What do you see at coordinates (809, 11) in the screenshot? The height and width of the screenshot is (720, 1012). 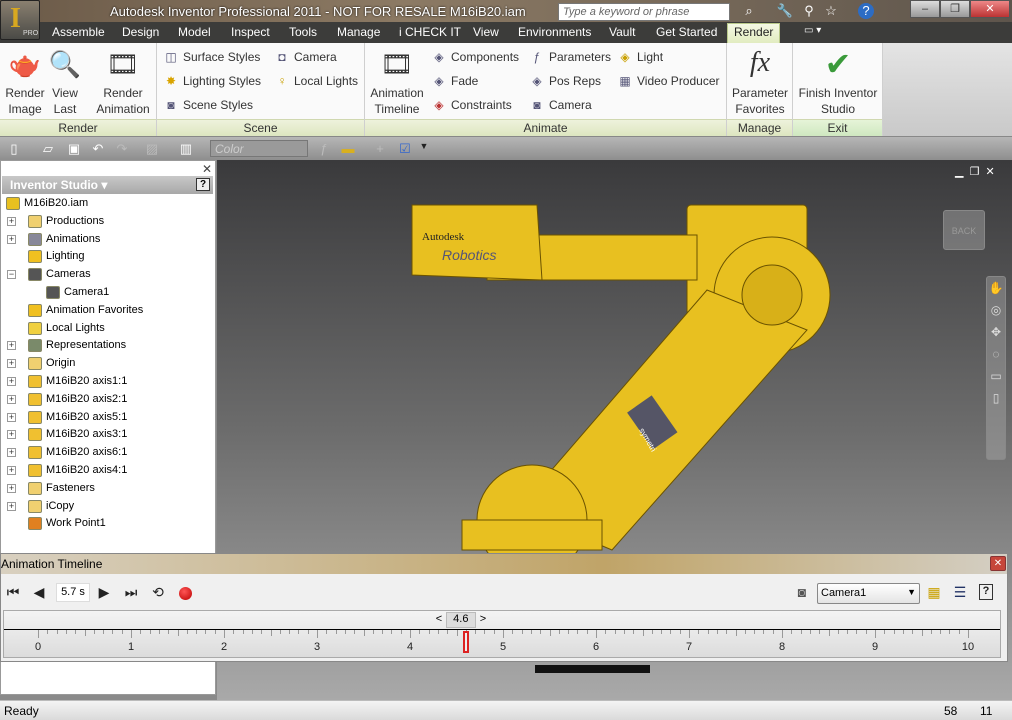 I see `satellite-icon: ⚲` at bounding box center [809, 11].